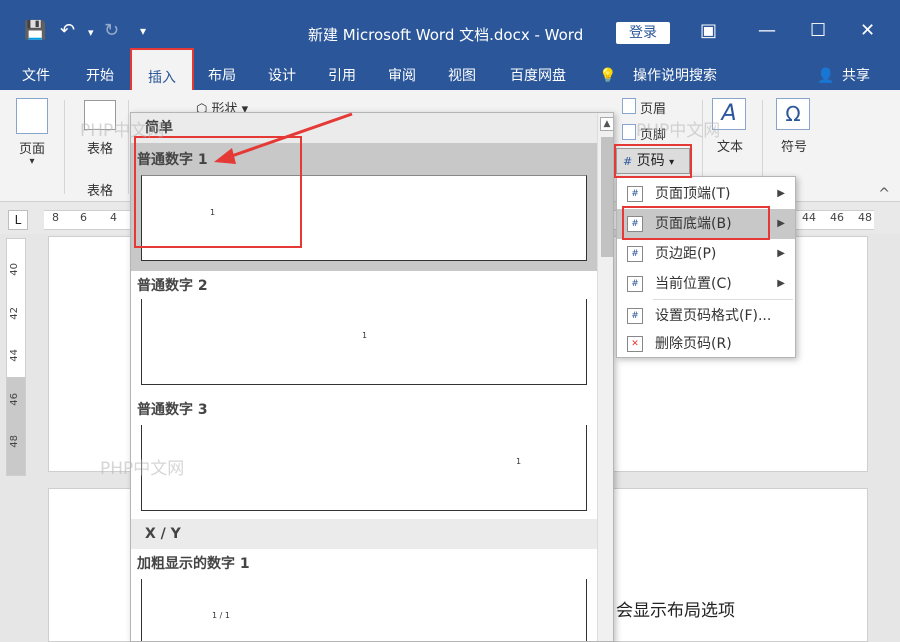 This screenshot has width=900, height=642. What do you see at coordinates (605, 377) in the screenshot?
I see `gallery-scrollbar: ▲` at bounding box center [605, 377].